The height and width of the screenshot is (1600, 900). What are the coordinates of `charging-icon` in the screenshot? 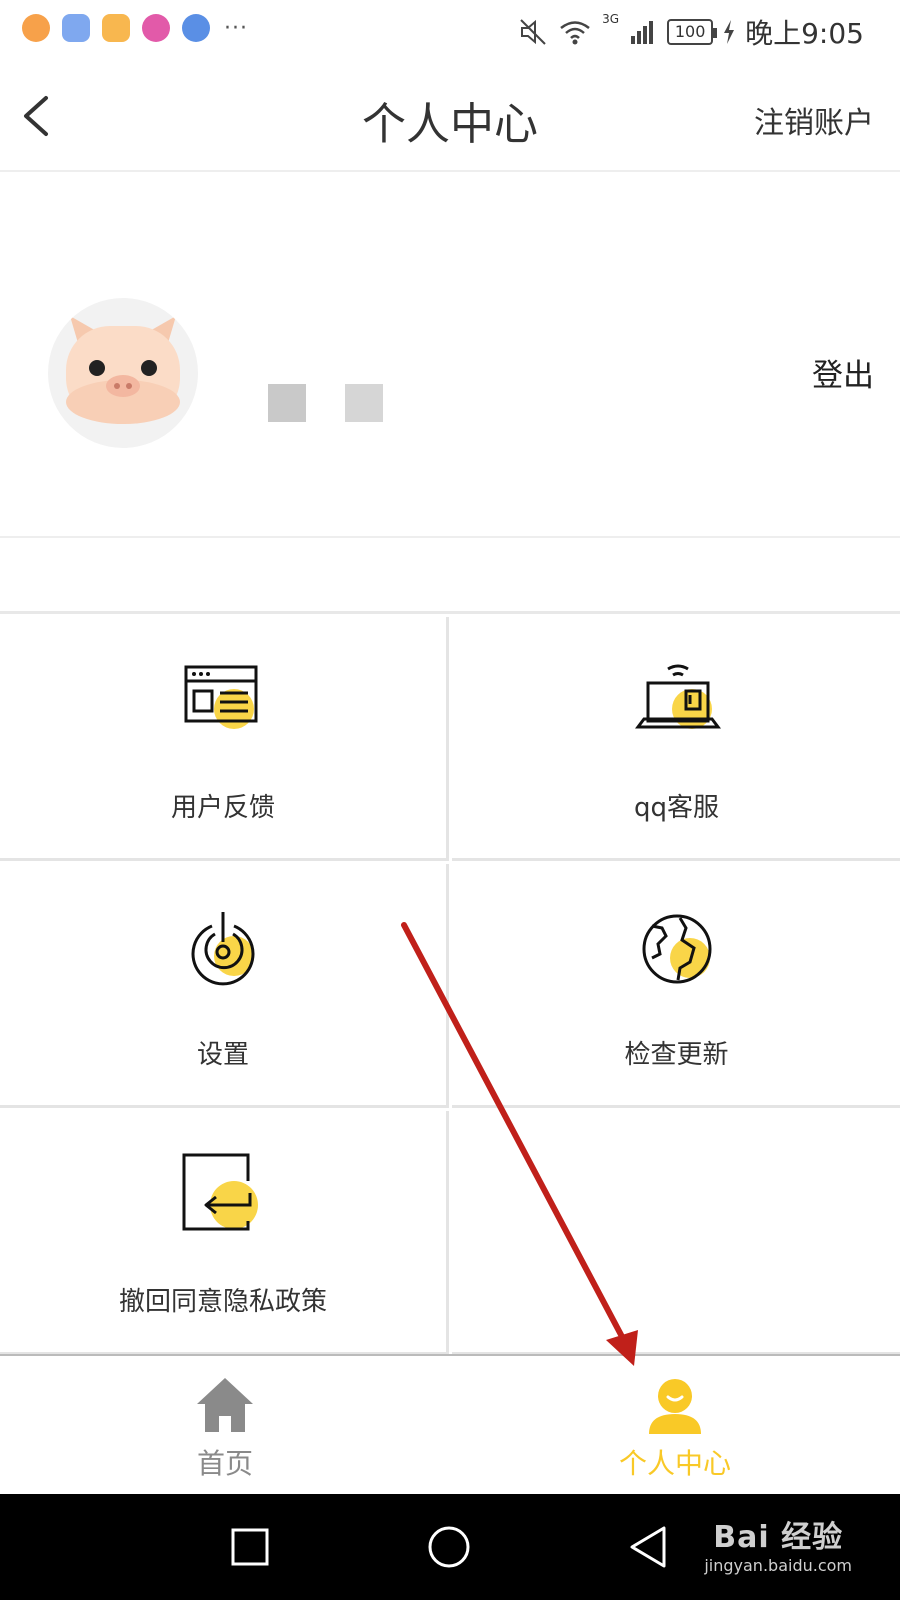 It's located at (729, 32).